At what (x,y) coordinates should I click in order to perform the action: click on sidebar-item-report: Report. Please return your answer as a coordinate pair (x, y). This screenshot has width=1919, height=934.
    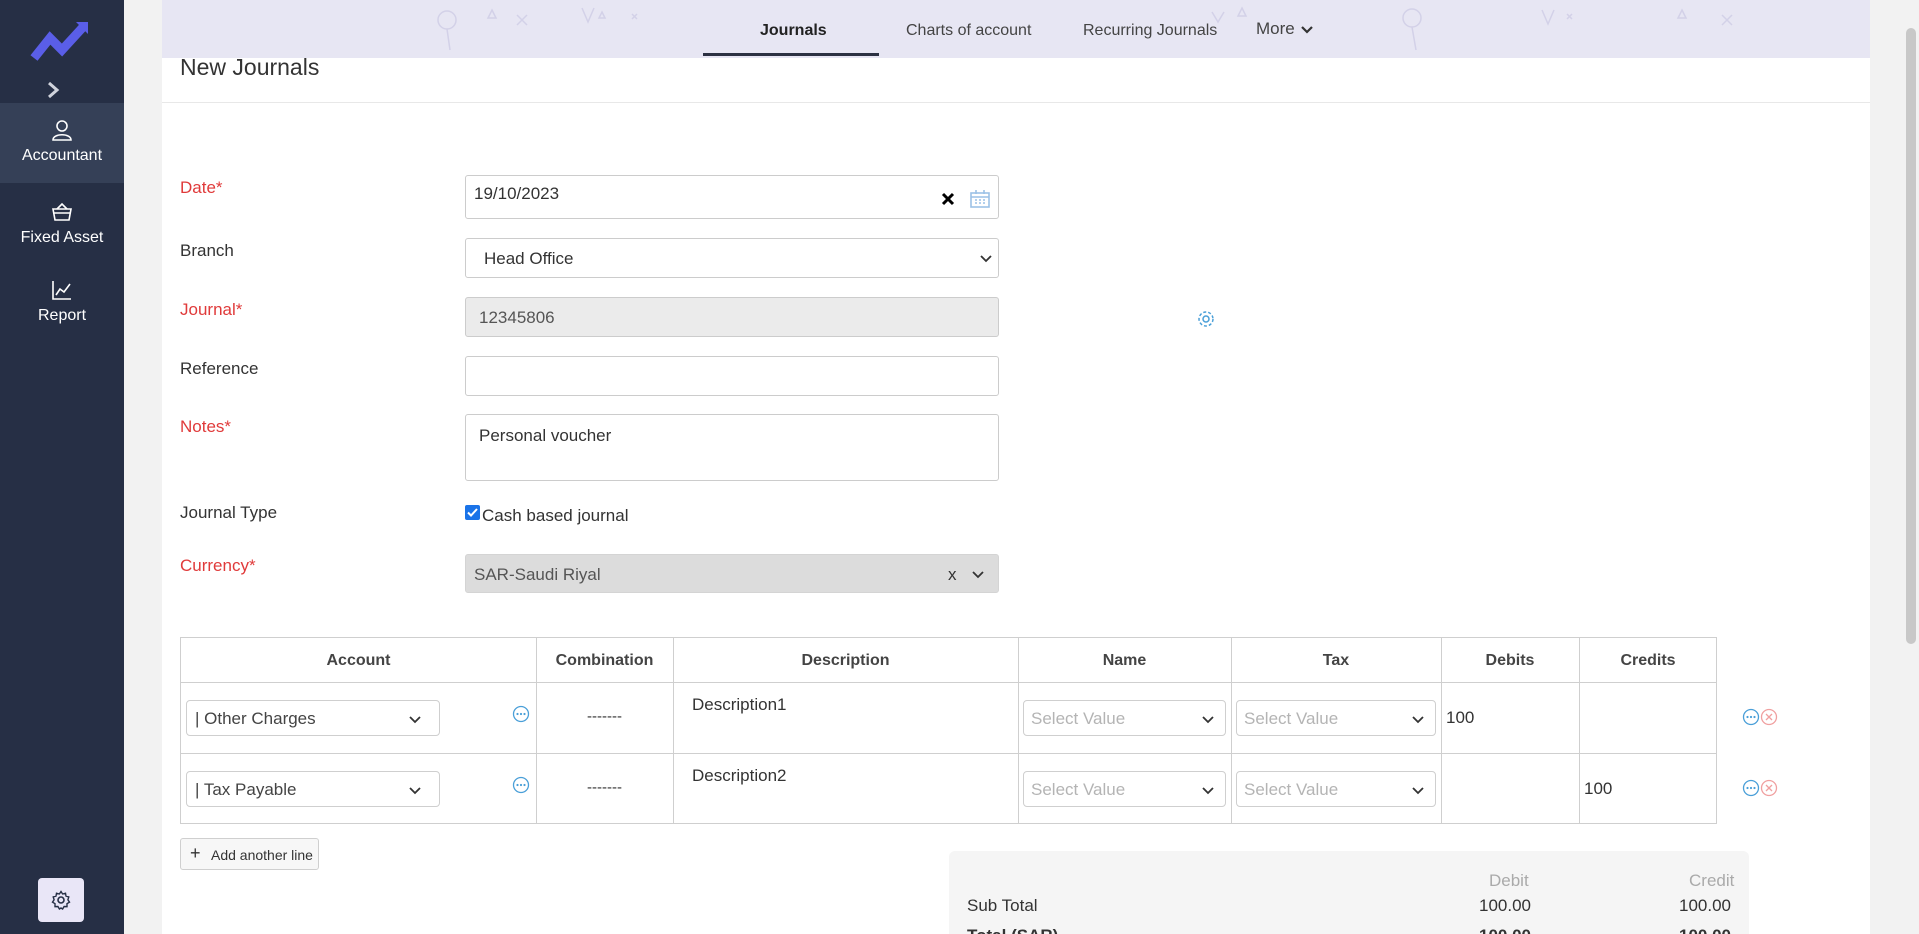
    Looking at the image, I should click on (62, 303).